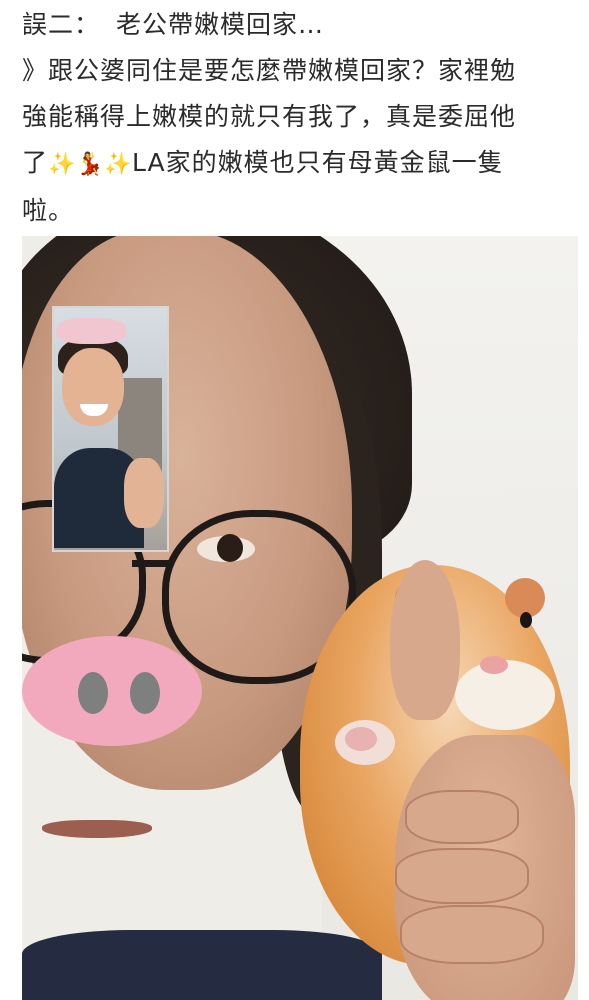  I want to click on hamster-paw-pad, so click(361, 739).